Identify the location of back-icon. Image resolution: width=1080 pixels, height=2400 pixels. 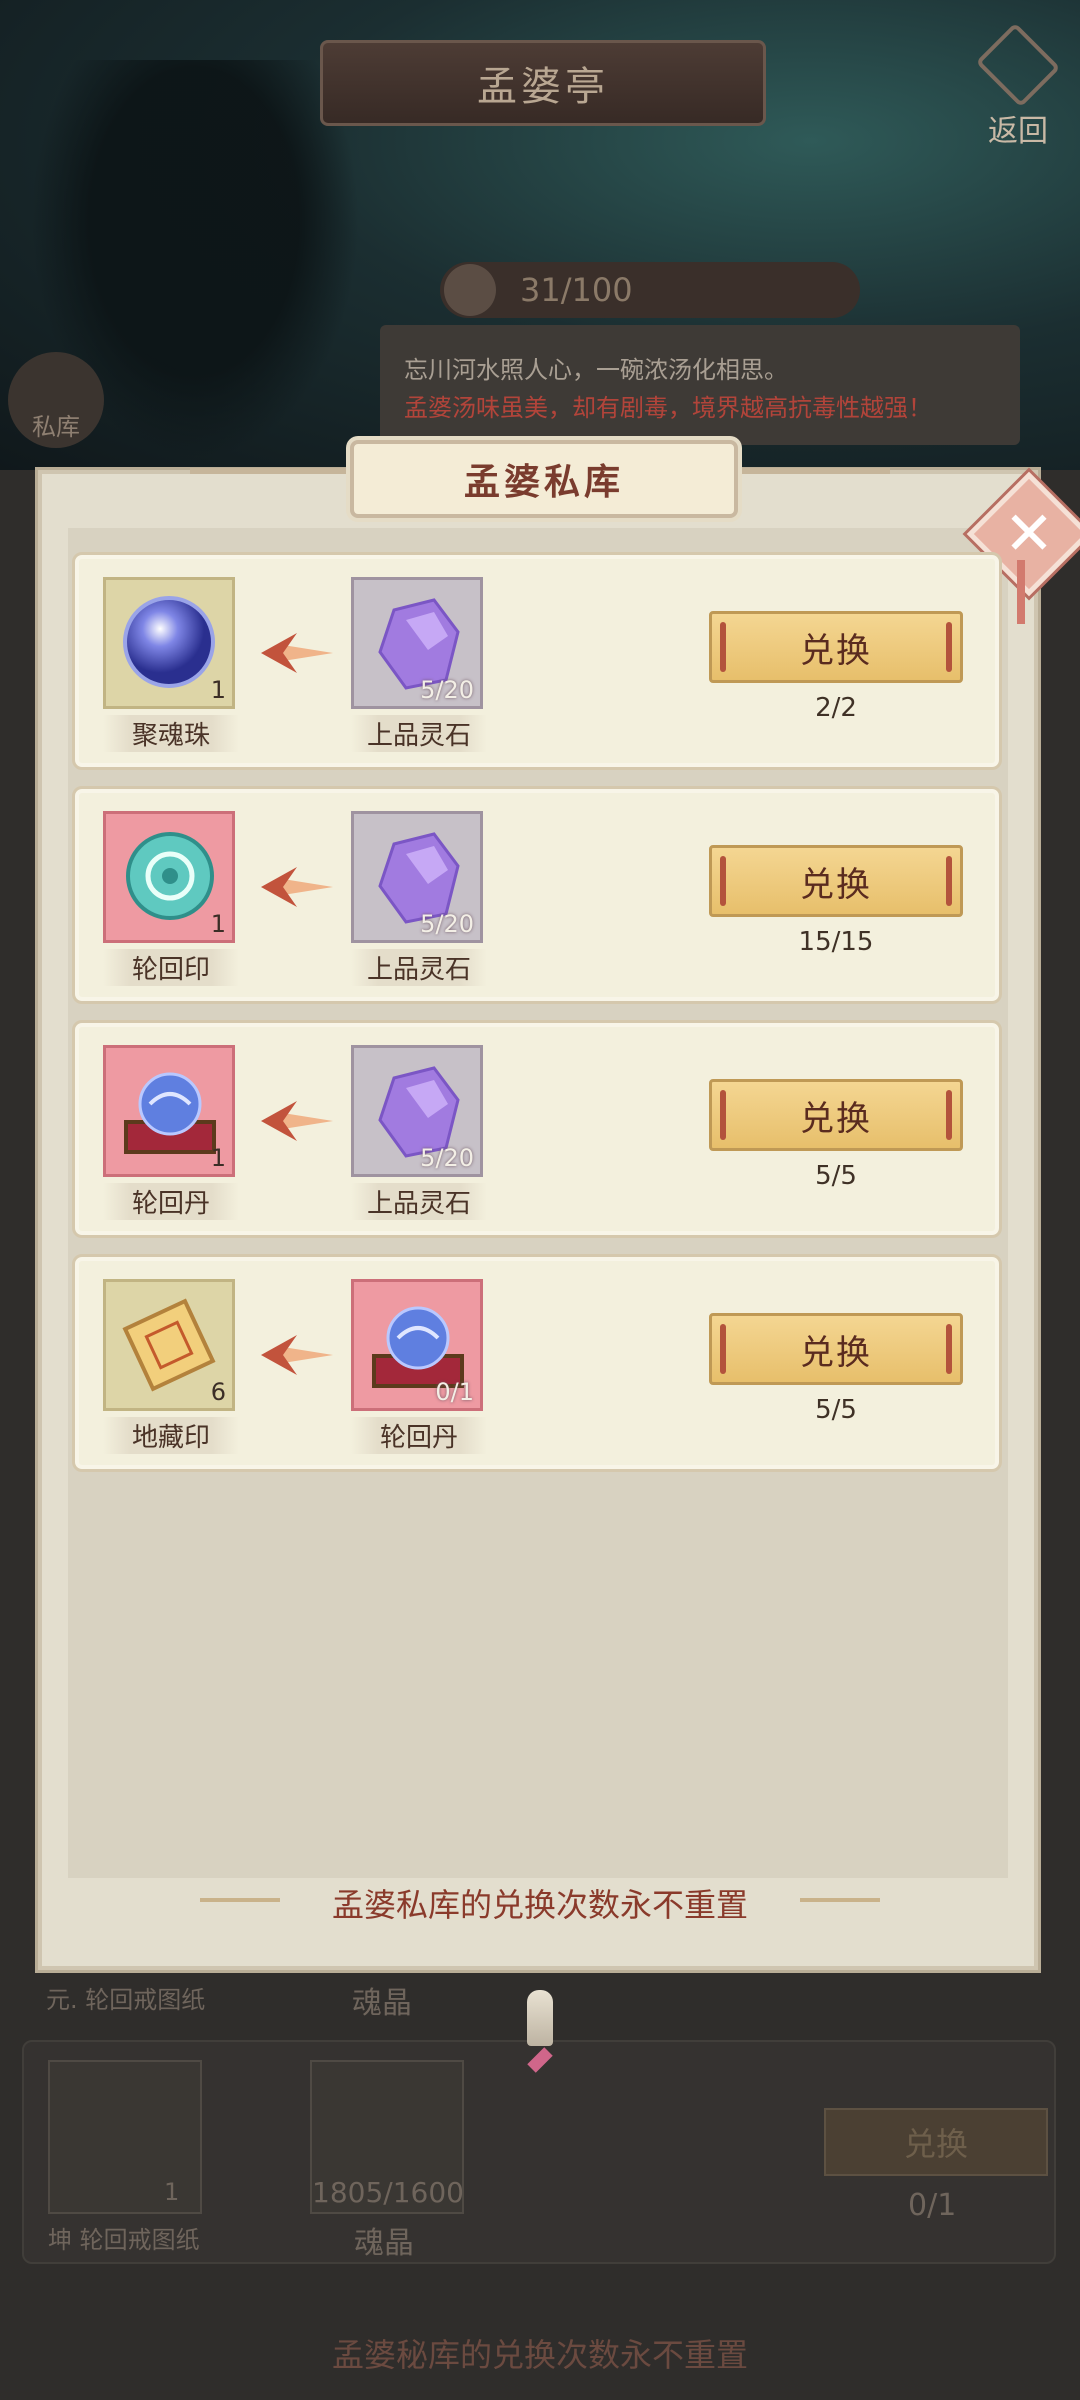
(1018, 65).